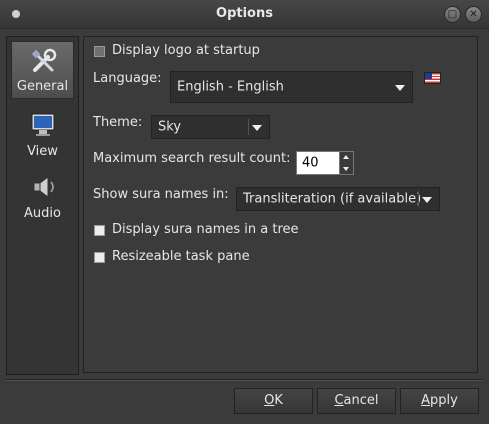  Describe the element at coordinates (452, 14) in the screenshot. I see `maximize-icon: □` at that location.